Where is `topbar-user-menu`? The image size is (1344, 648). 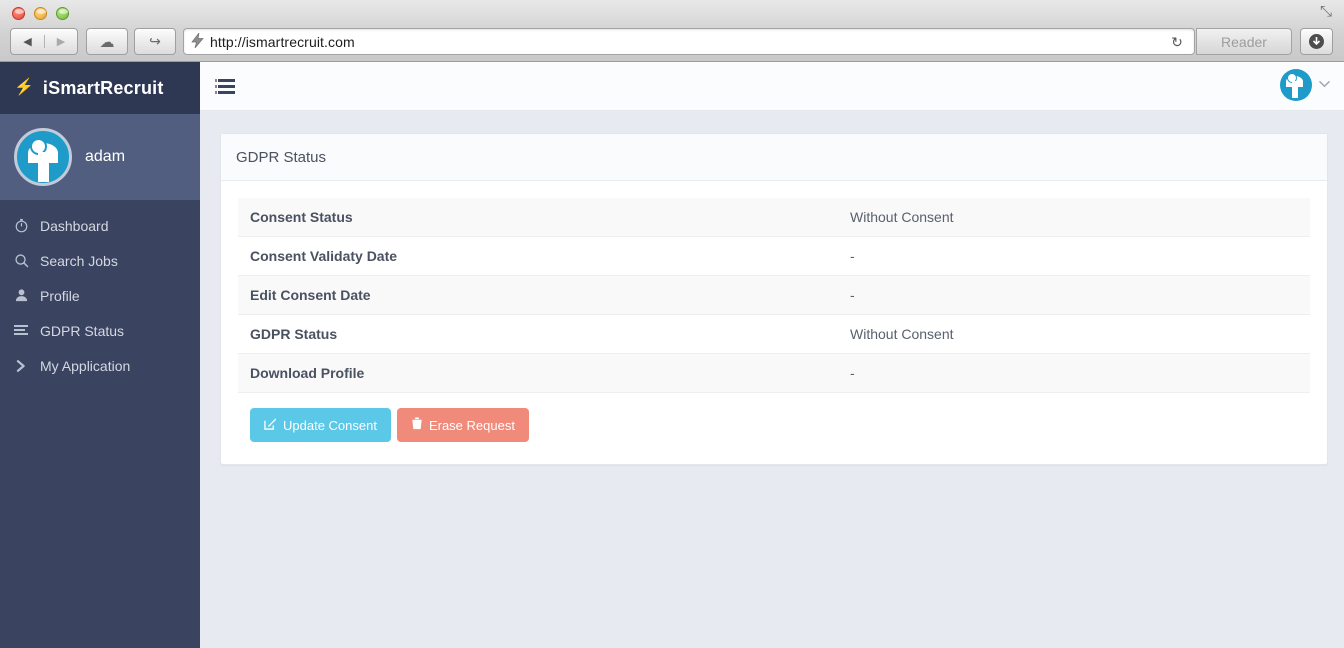
topbar-user-menu is located at coordinates (1305, 85).